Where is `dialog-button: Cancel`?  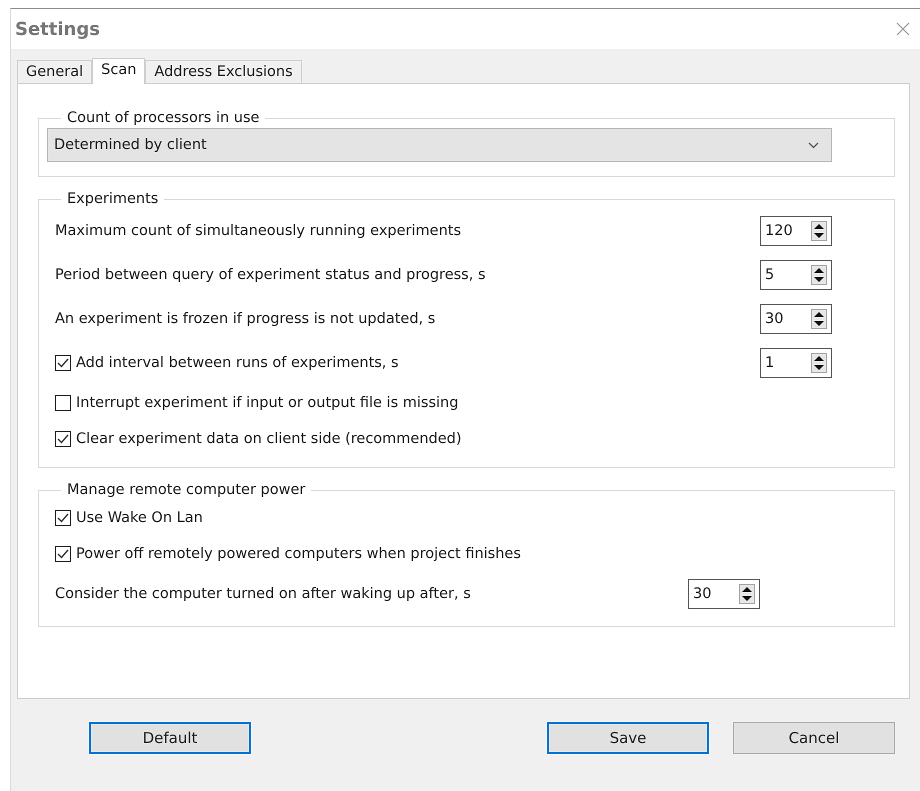 dialog-button: Cancel is located at coordinates (814, 738).